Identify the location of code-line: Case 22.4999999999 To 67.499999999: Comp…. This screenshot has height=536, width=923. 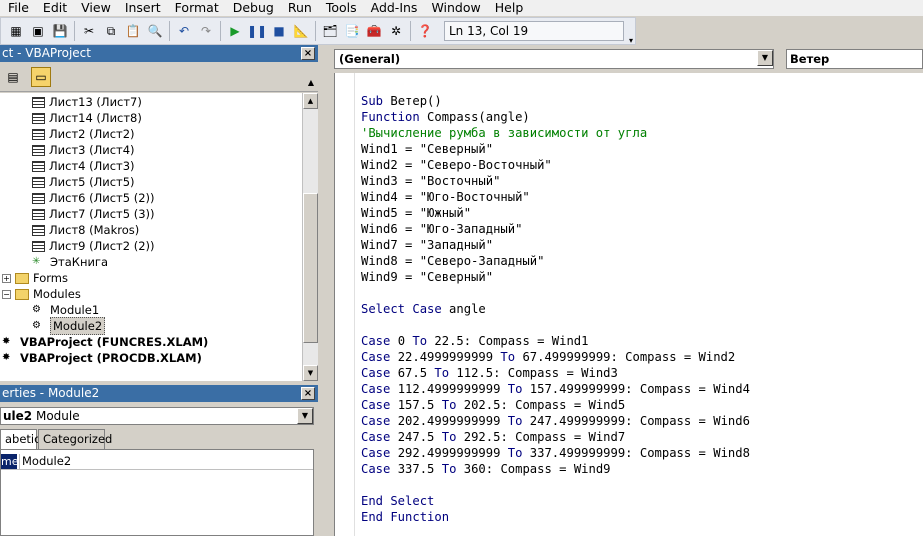
(555, 357).